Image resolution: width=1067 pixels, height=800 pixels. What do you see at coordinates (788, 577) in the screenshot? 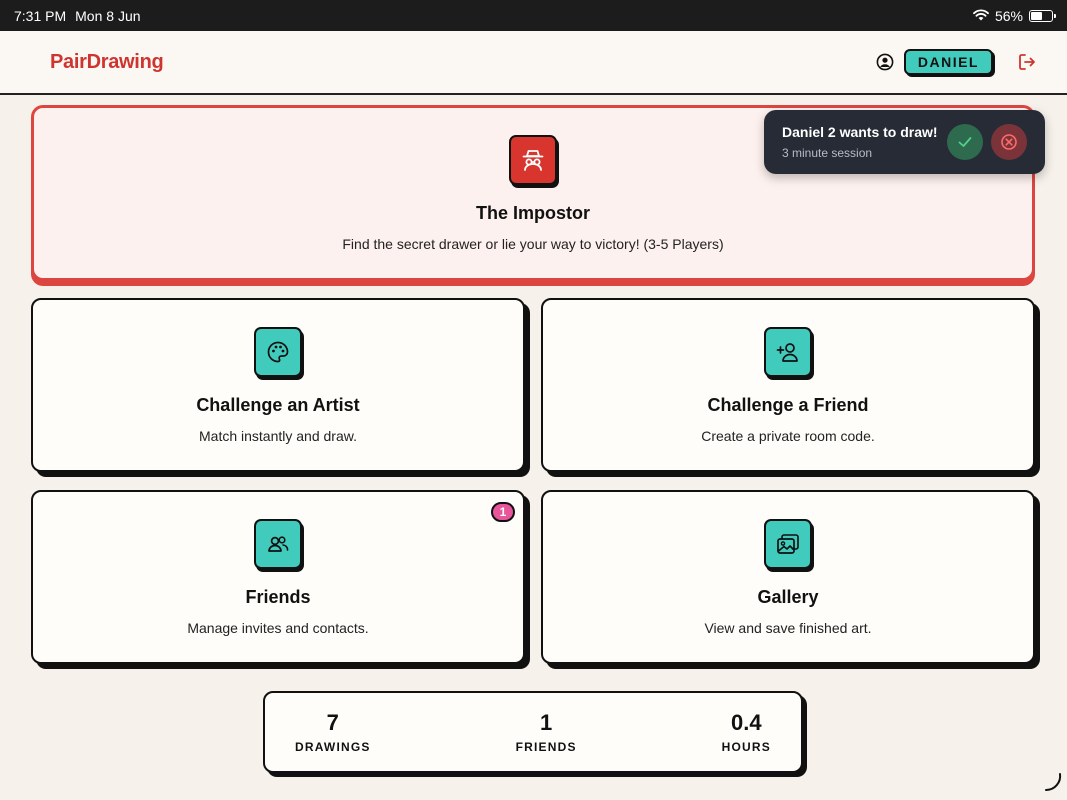
I see `gallery-card: Gallery View and save finished art.` at bounding box center [788, 577].